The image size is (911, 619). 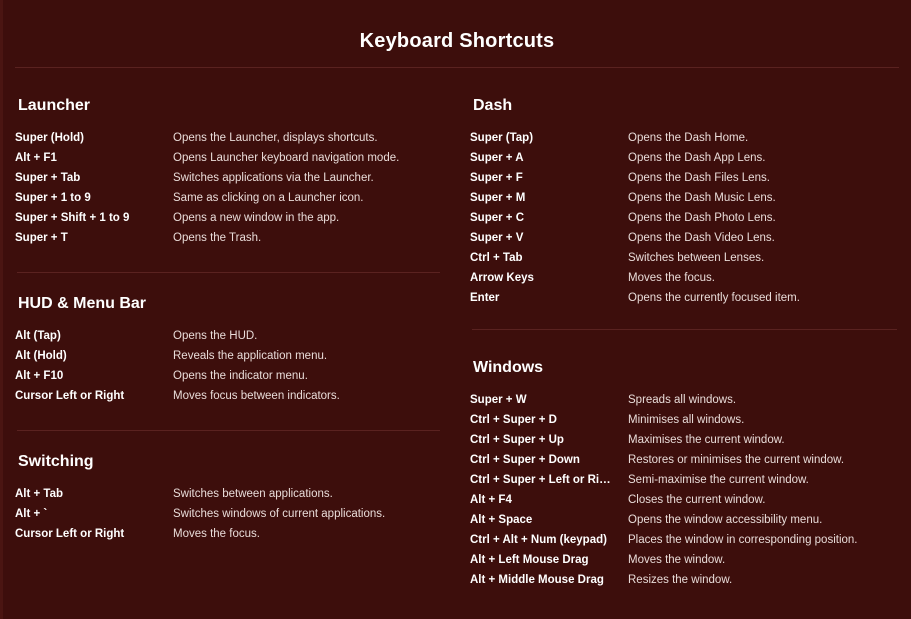 What do you see at coordinates (70, 396) in the screenshot?
I see `shortcut-key: Cursor Left or Right` at bounding box center [70, 396].